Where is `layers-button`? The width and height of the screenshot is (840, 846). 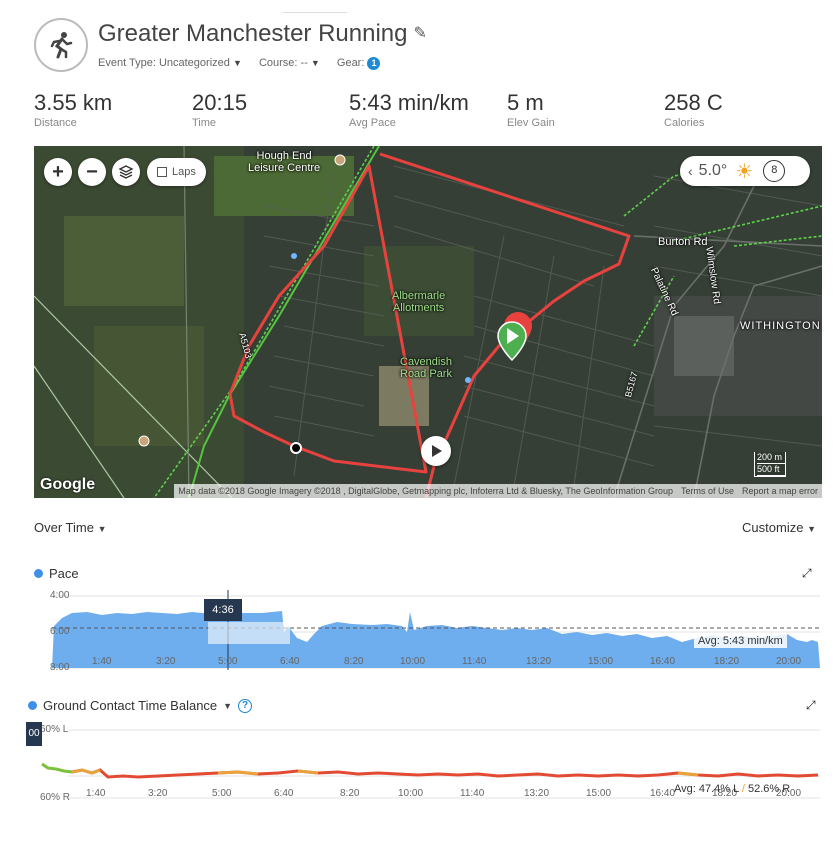 layers-button is located at coordinates (126, 172).